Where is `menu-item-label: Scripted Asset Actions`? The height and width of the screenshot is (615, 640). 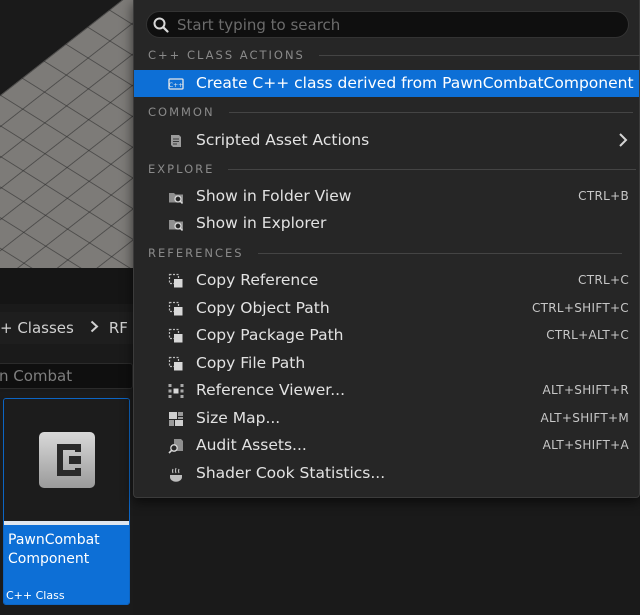 menu-item-label: Scripted Asset Actions is located at coordinates (283, 140).